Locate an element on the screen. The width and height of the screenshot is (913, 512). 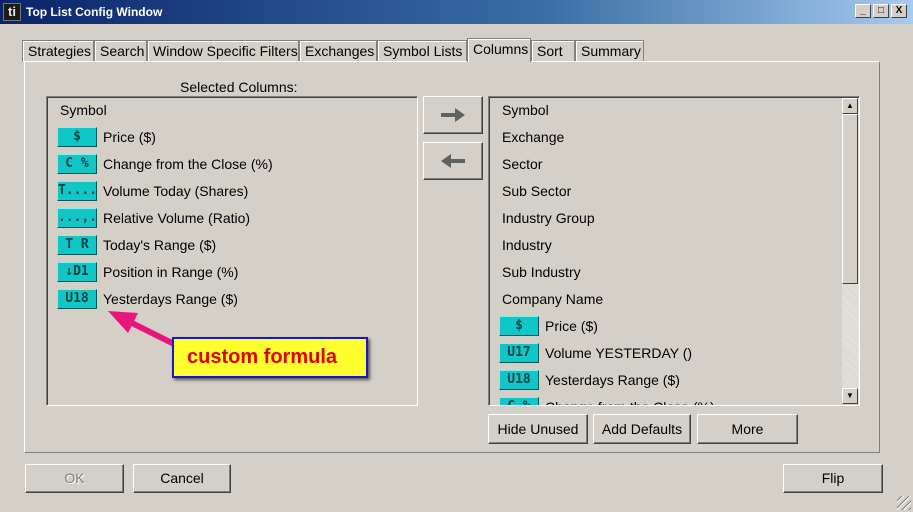
selected-list-item: C % Change from the Close (%) is located at coordinates (160, 164).